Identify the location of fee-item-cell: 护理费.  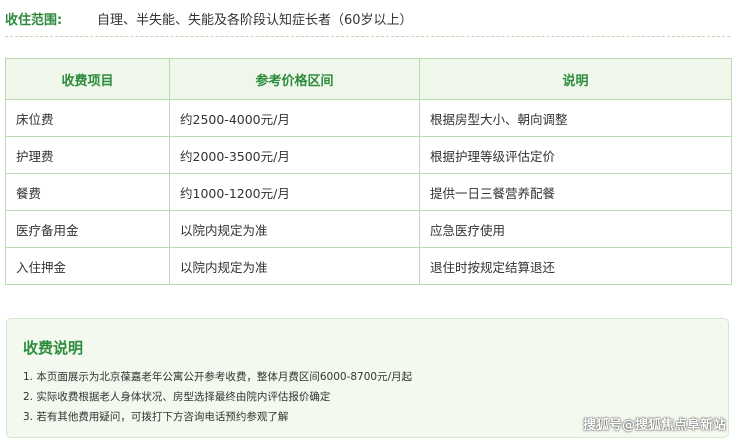
(87, 155).